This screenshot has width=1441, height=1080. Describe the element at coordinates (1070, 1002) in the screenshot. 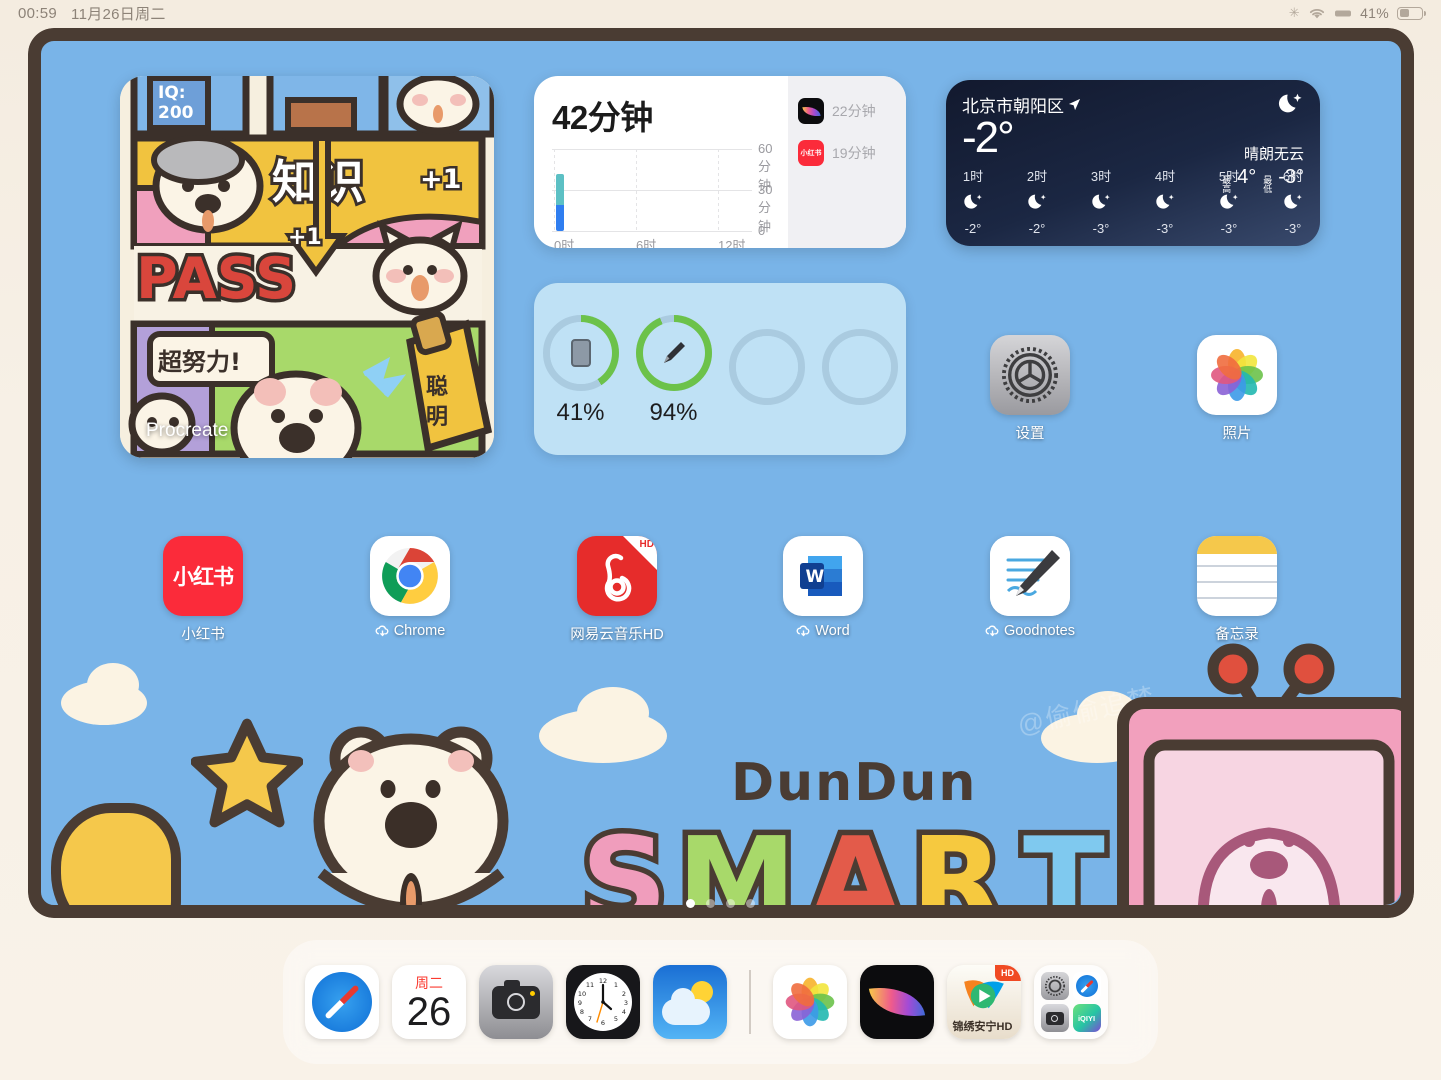

I see `dock-folder: iQIYI` at that location.